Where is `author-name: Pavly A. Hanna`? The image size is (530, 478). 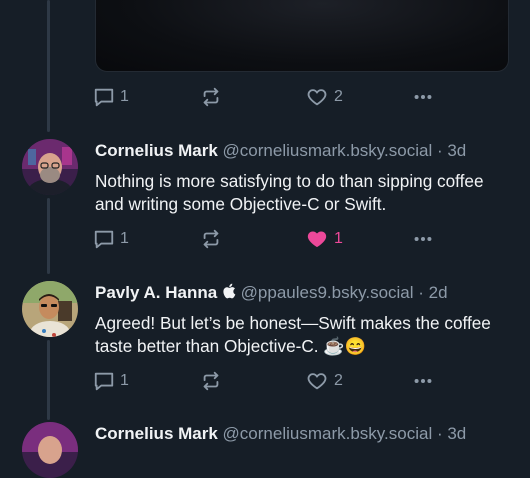
author-name: Pavly A. Hanna is located at coordinates (156, 292).